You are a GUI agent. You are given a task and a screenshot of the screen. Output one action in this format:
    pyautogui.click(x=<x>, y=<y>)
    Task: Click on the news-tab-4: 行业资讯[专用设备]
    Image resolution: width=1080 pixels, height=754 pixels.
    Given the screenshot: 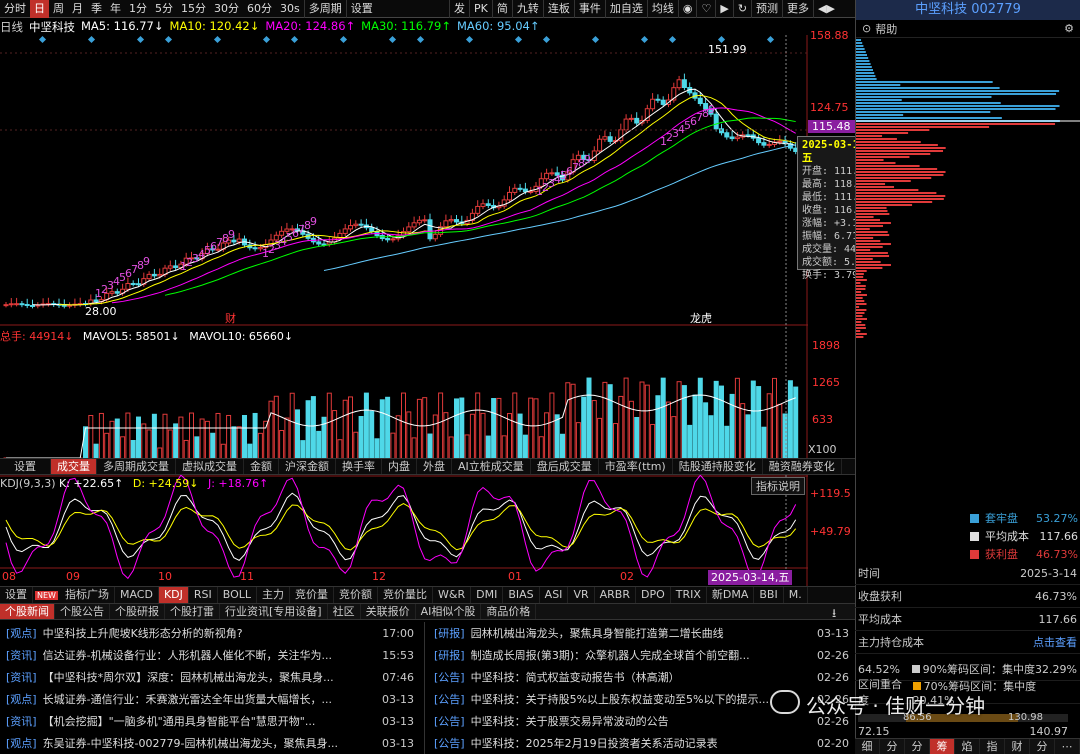 What is the action you would take?
    pyautogui.click(x=274, y=611)
    